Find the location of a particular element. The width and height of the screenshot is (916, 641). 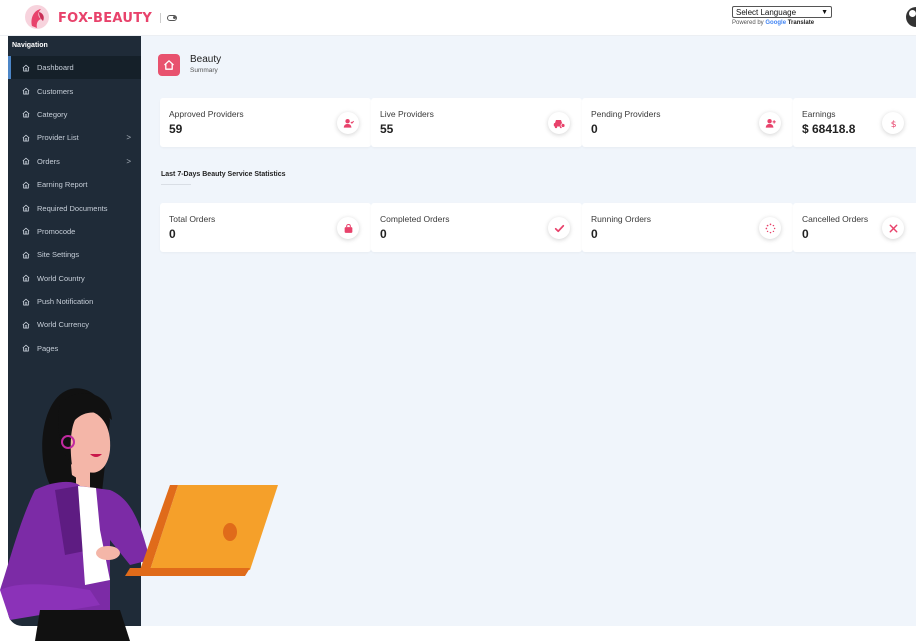

check-icon is located at coordinates (559, 228).